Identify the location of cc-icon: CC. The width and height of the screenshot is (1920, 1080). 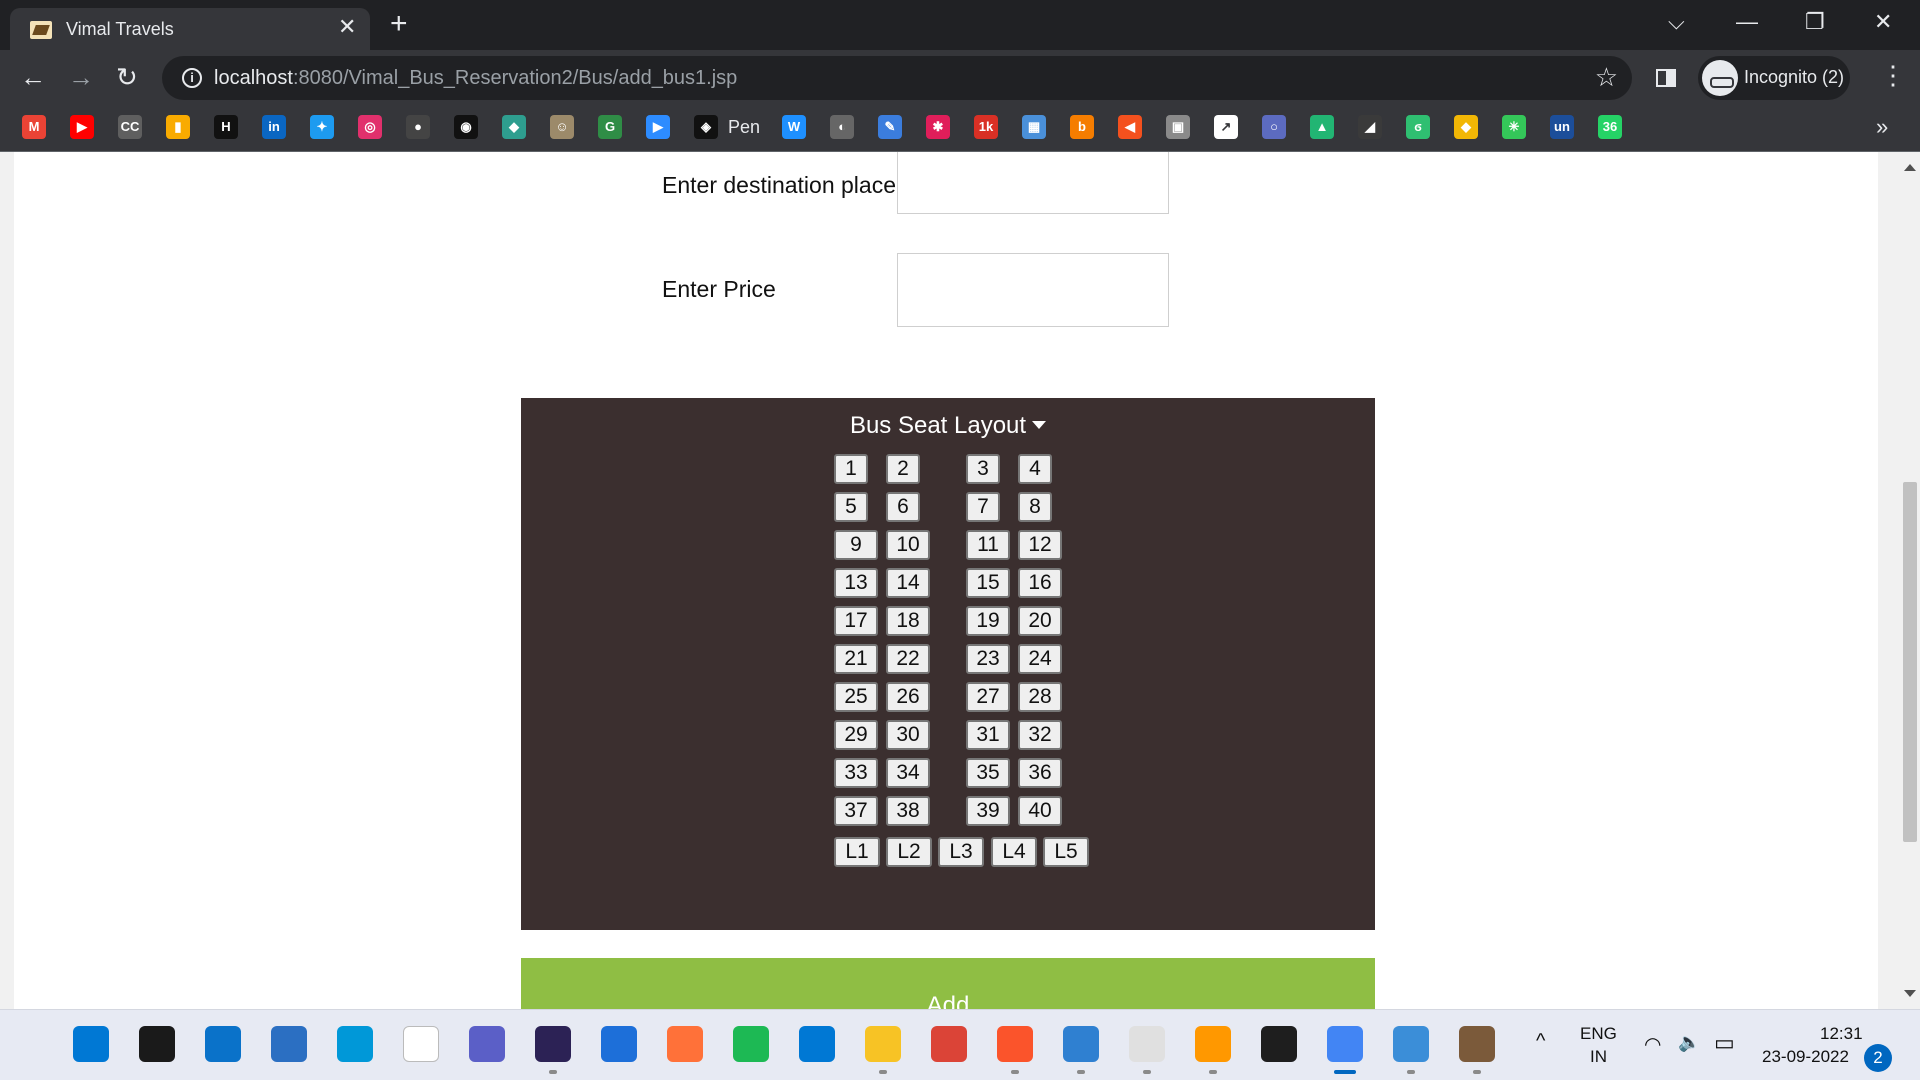
(130, 127).